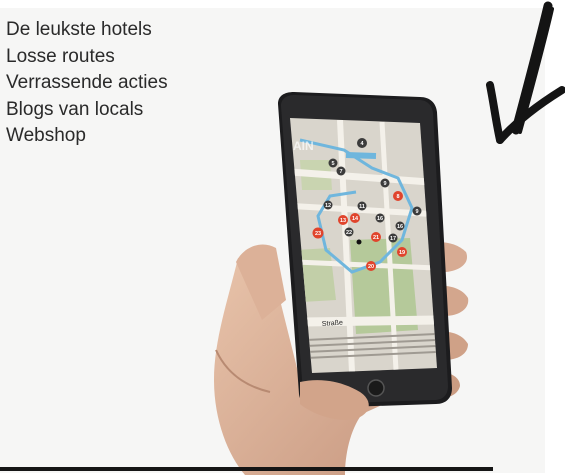 This screenshot has height=475, width=565. I want to click on svg-text: 7, so click(340, 172).